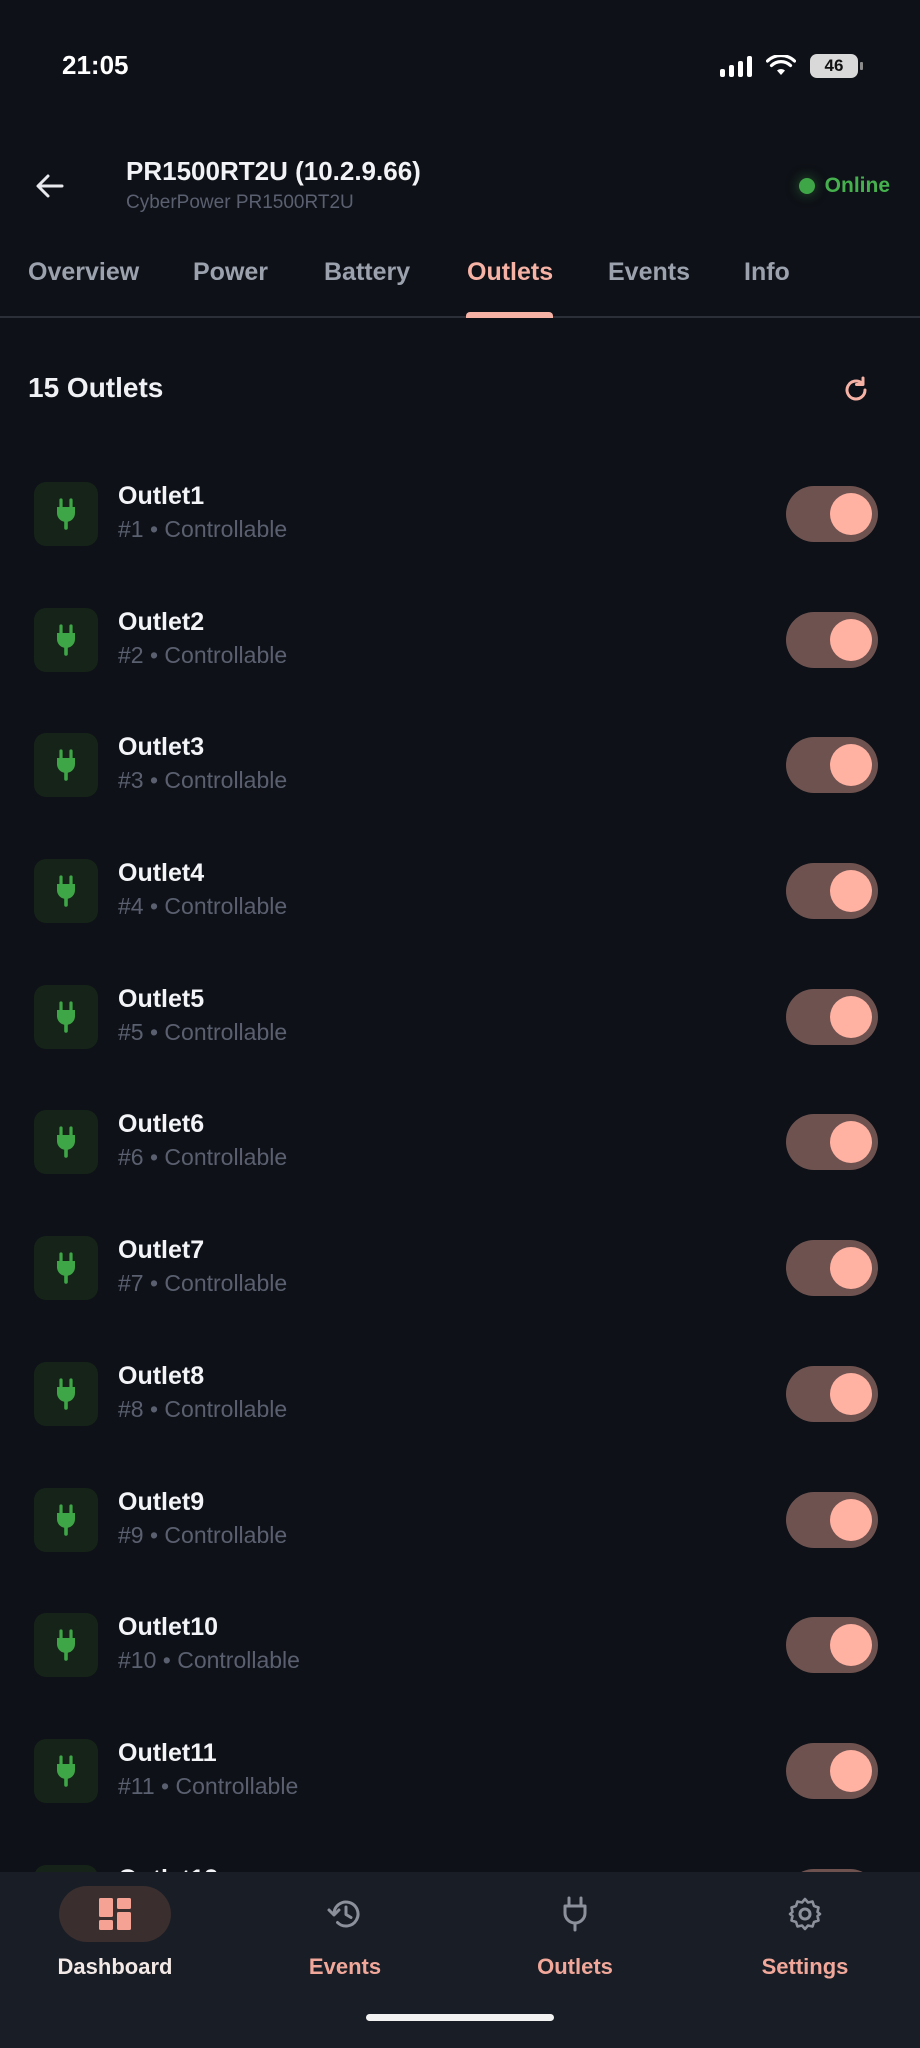 This screenshot has height=2048, width=920. Describe the element at coordinates (649, 272) in the screenshot. I see `tab-events: Events` at that location.